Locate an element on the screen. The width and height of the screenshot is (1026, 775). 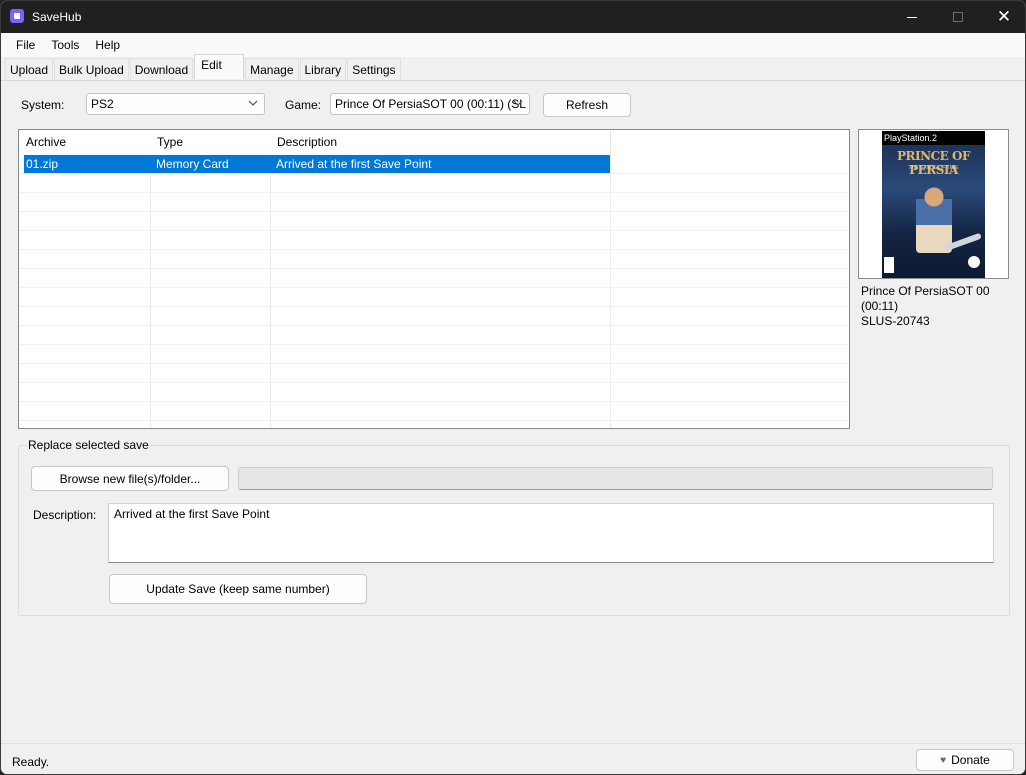
column-header-archive: Archive is located at coordinates (85, 142).